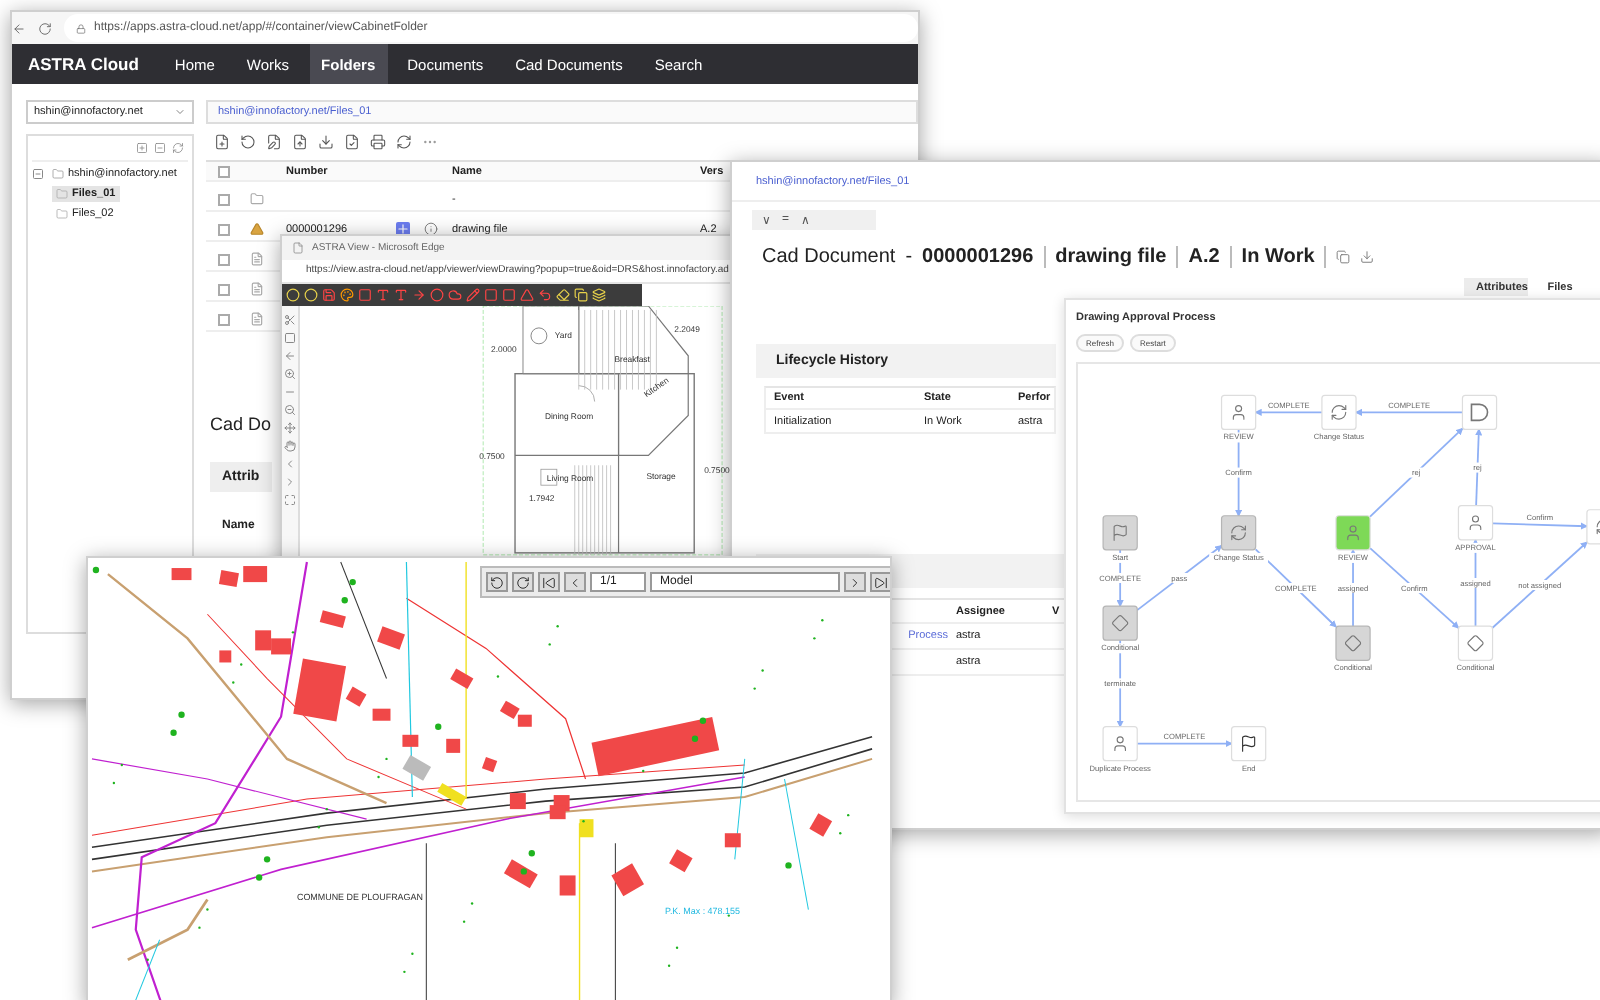 The height and width of the screenshot is (1000, 1600). What do you see at coordinates (581, 294) in the screenshot?
I see `copy-icon` at bounding box center [581, 294].